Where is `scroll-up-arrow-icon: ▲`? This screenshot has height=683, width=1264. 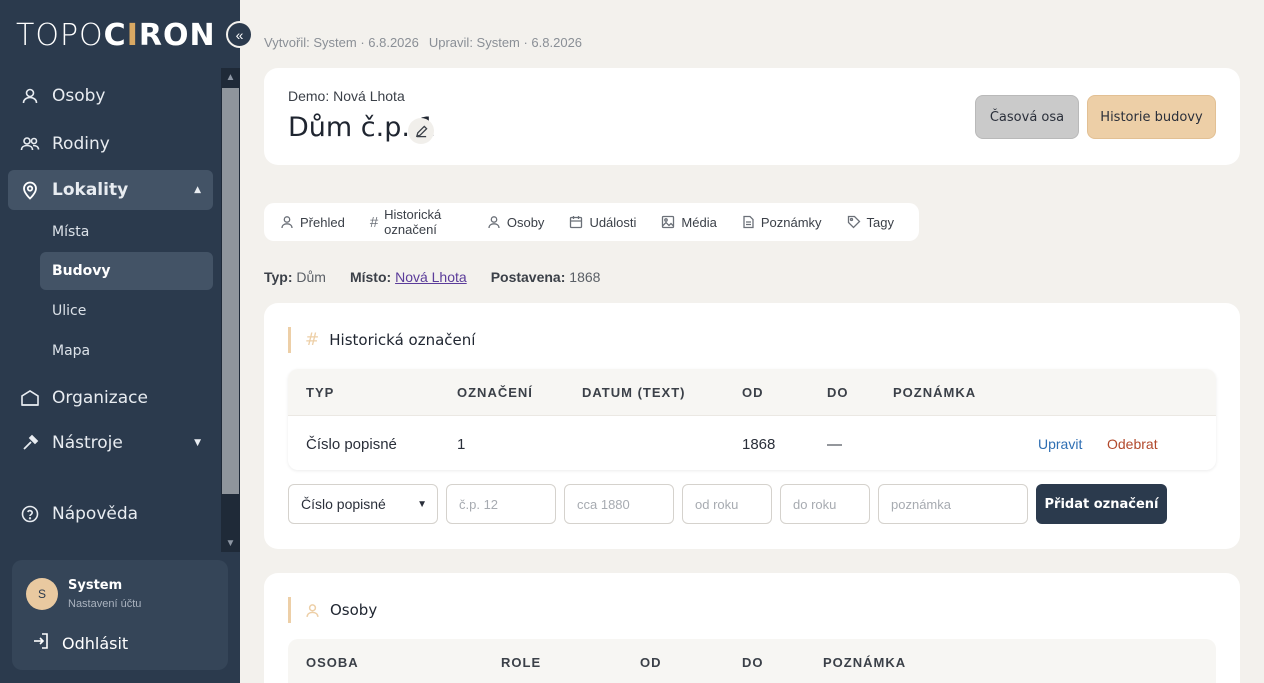 scroll-up-arrow-icon: ▲ is located at coordinates (230, 77).